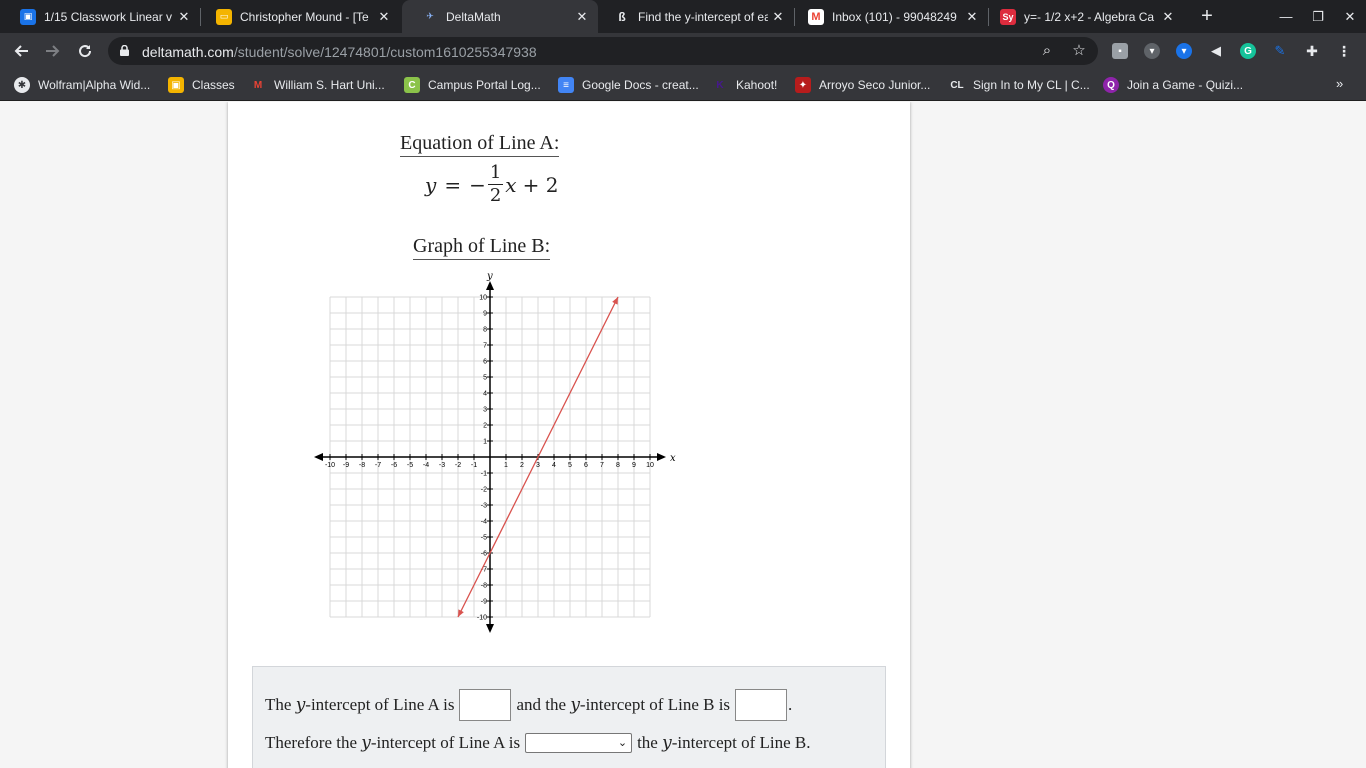 This screenshot has width=1366, height=768. I want to click on tab-symbolab: Sy y=- 1/2 x+2 - Algebra Ca ✕, so click(1082, 16).